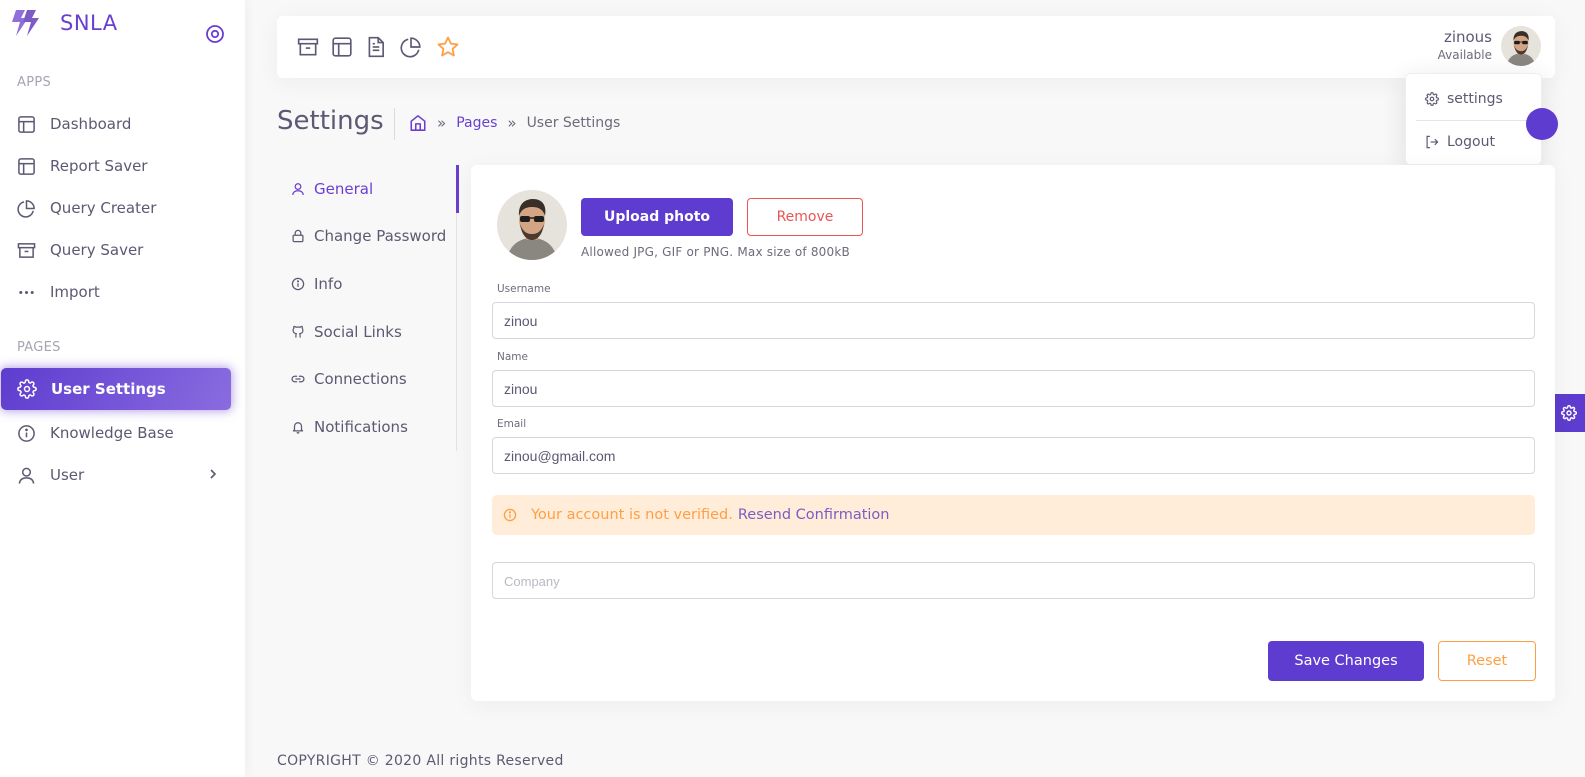  What do you see at coordinates (1542, 124) in the screenshot?
I see `header-action-button` at bounding box center [1542, 124].